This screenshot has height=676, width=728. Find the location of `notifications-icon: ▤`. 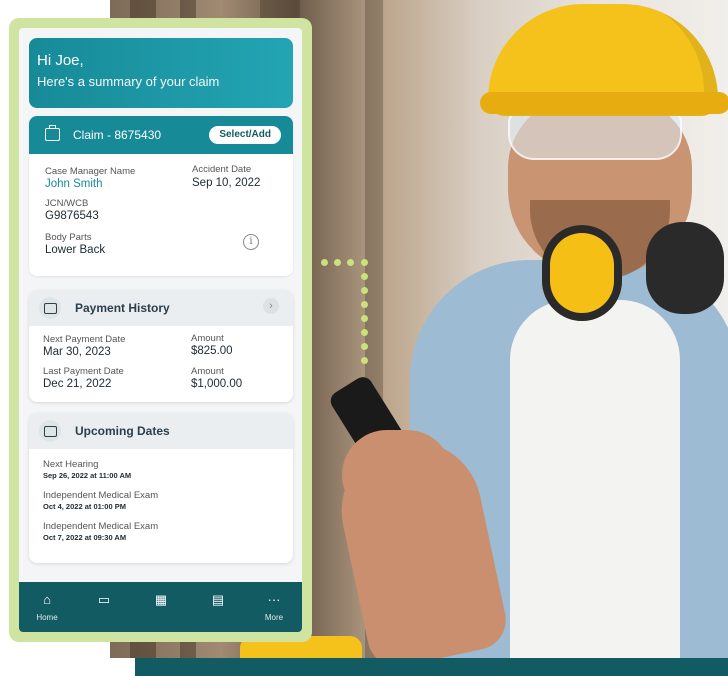

notifications-icon: ▤ is located at coordinates (218, 599).